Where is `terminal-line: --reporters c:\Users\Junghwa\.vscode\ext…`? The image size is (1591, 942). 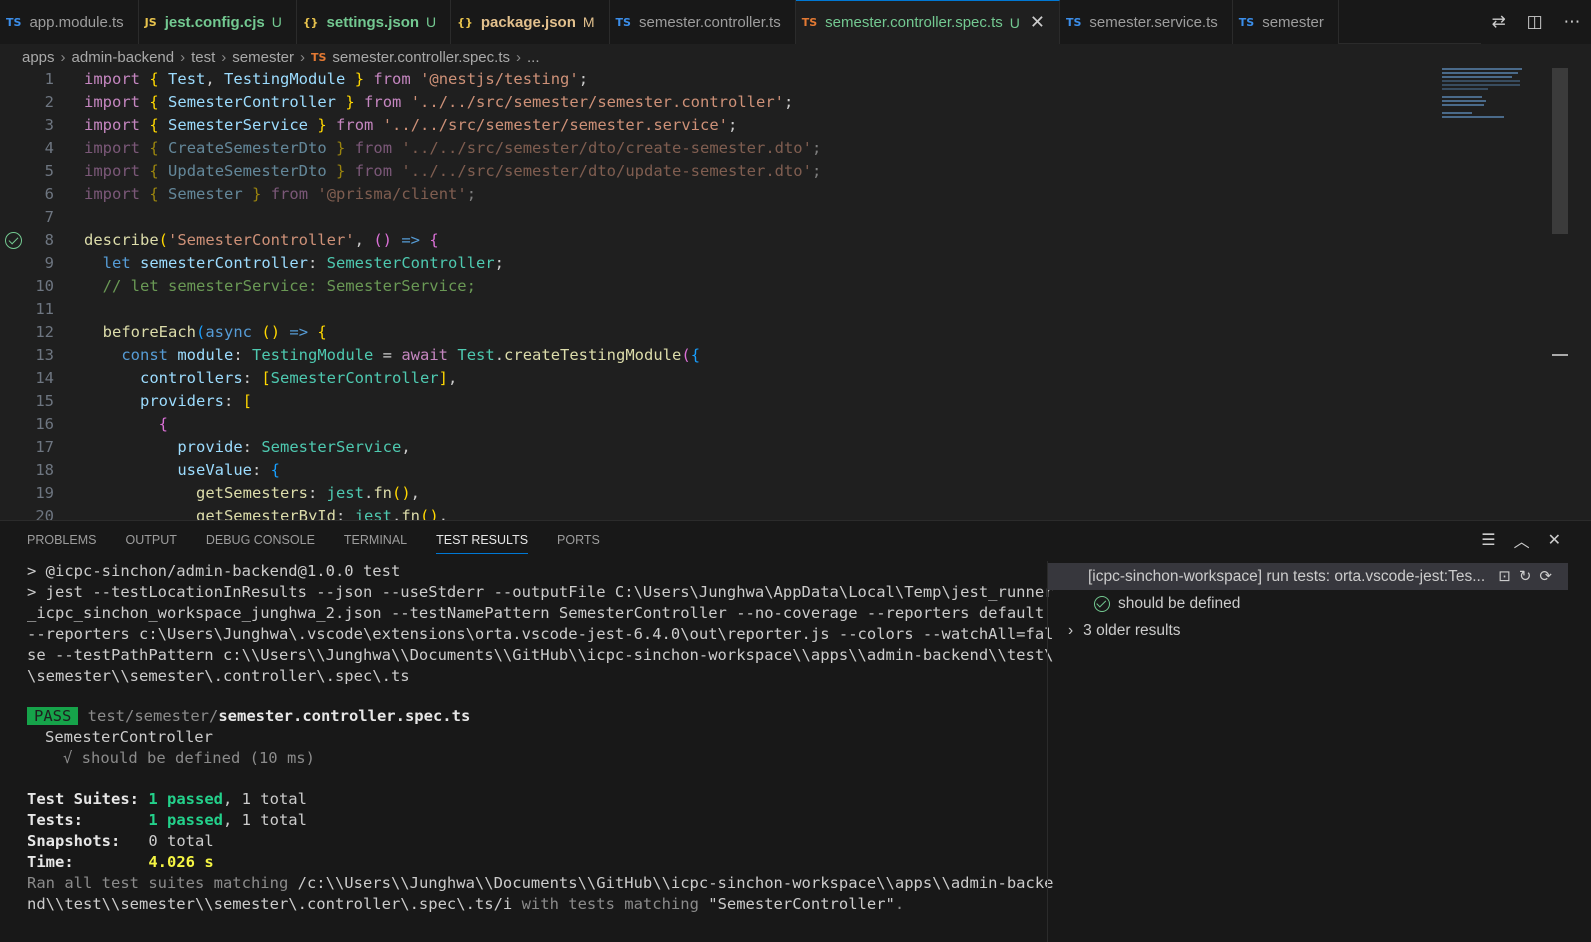
terminal-line: --reporters c:\Users\Junghwa\.vscode\ext… is located at coordinates (540, 634).